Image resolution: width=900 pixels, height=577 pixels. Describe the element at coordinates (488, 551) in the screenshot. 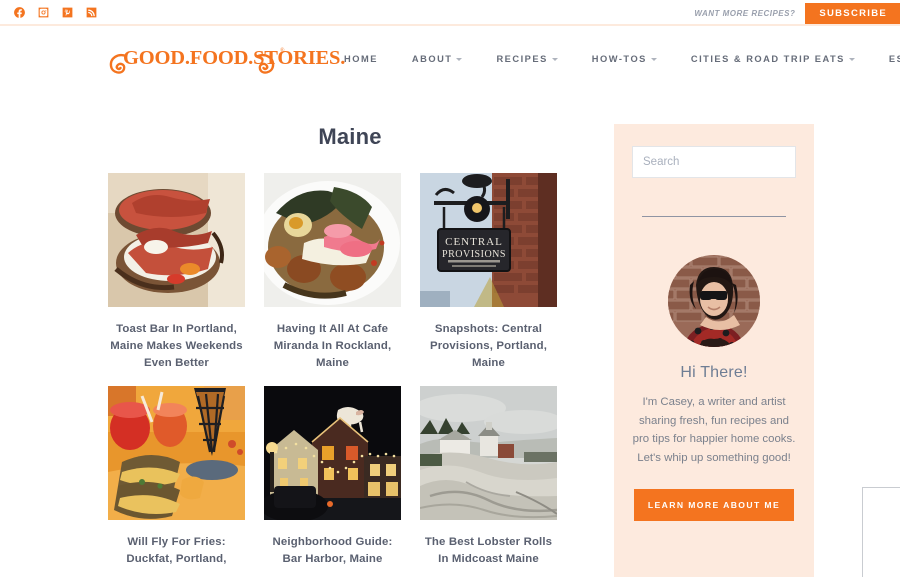

I see `post-title: The Best Lobster Rolls In Midcoast Maine` at that location.